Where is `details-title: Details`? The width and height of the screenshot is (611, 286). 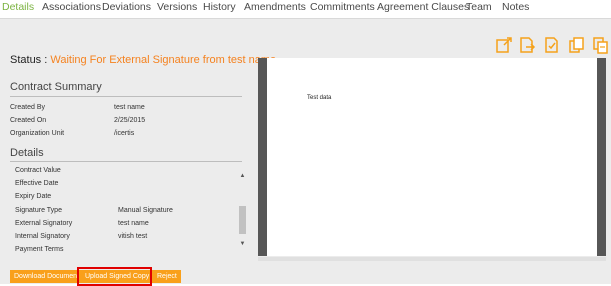 details-title: Details is located at coordinates (27, 153).